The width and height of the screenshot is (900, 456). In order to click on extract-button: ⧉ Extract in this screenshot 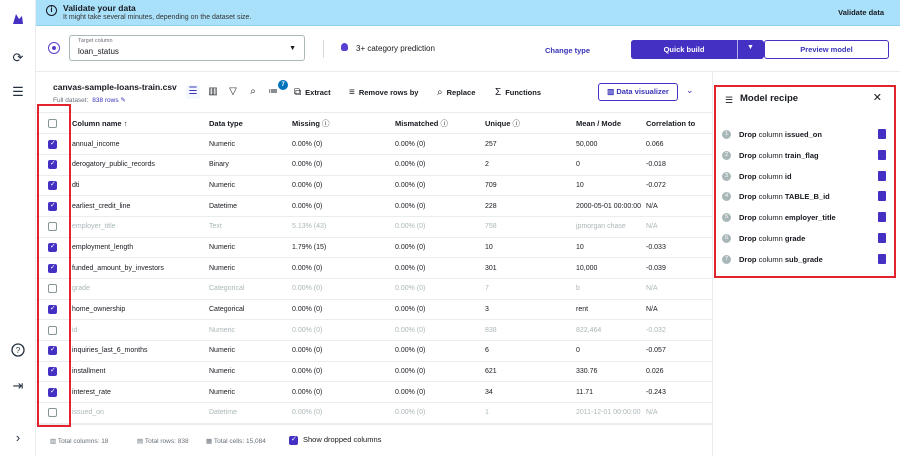, I will do `click(312, 92)`.